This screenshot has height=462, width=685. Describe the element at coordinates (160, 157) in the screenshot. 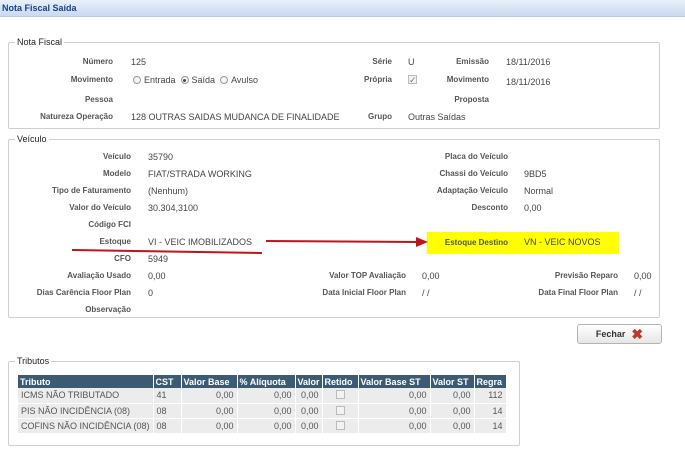

I see `veiculo-value: 35790` at that location.